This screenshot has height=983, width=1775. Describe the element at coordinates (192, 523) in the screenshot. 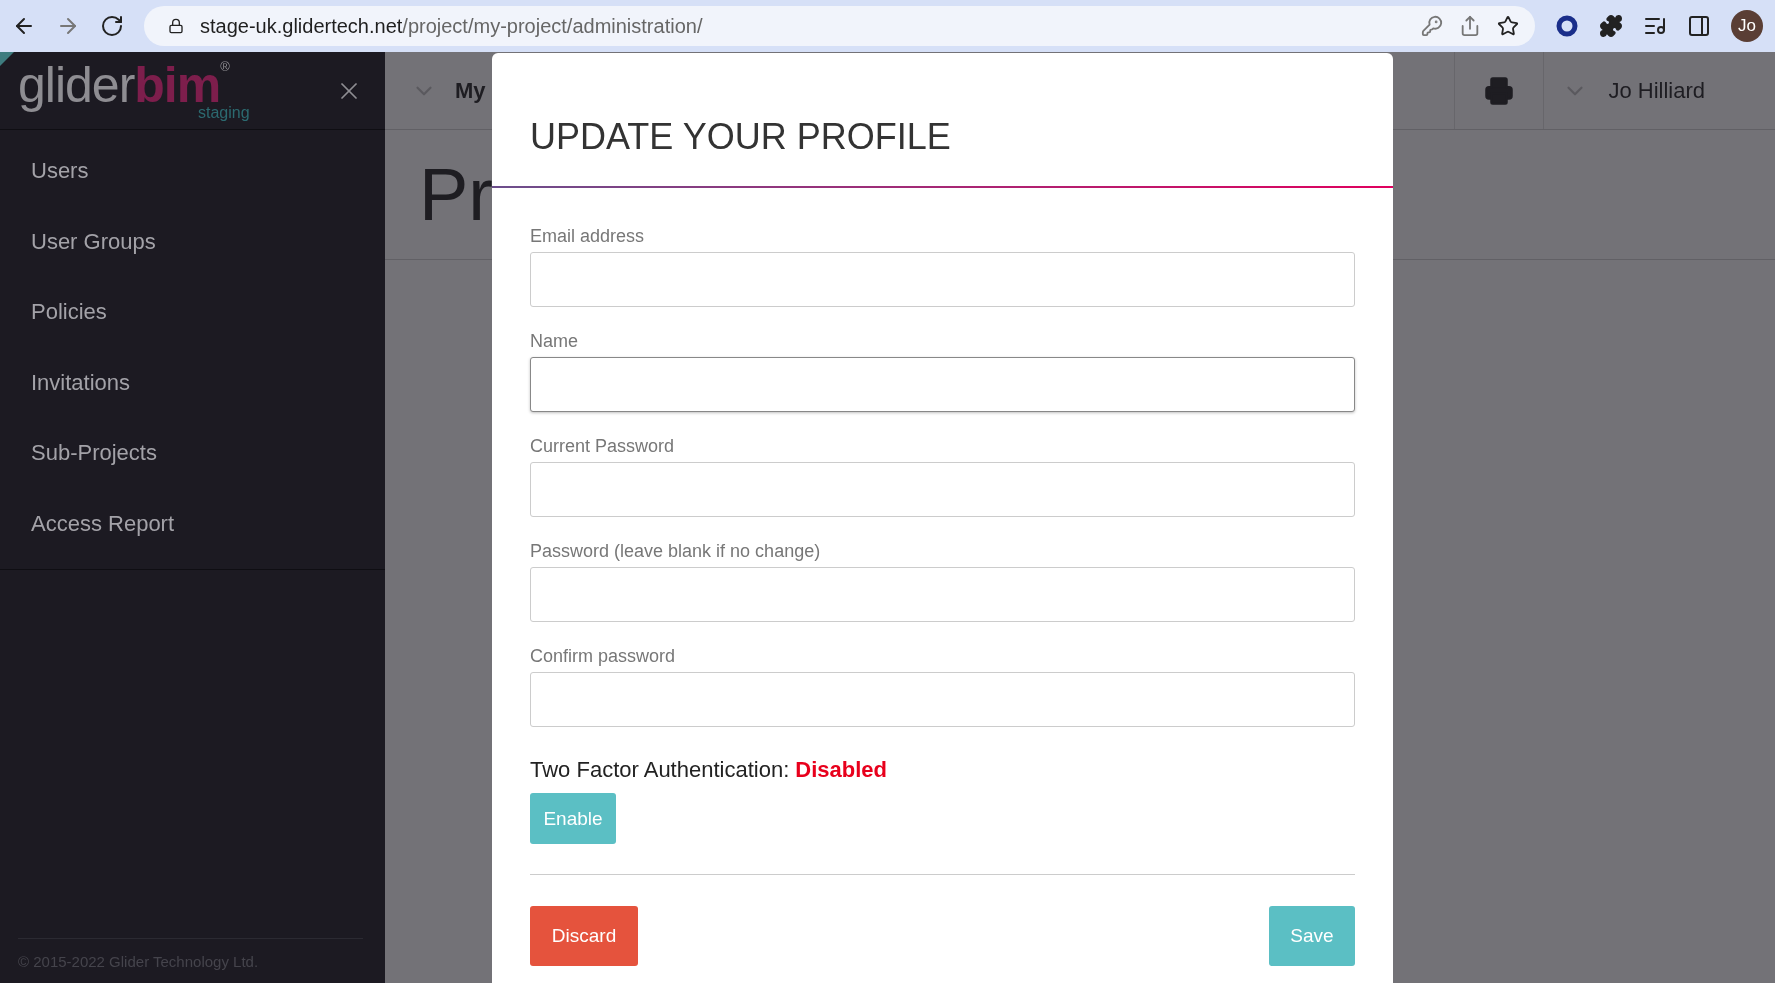

I see `sidebar-item: Access Report` at that location.